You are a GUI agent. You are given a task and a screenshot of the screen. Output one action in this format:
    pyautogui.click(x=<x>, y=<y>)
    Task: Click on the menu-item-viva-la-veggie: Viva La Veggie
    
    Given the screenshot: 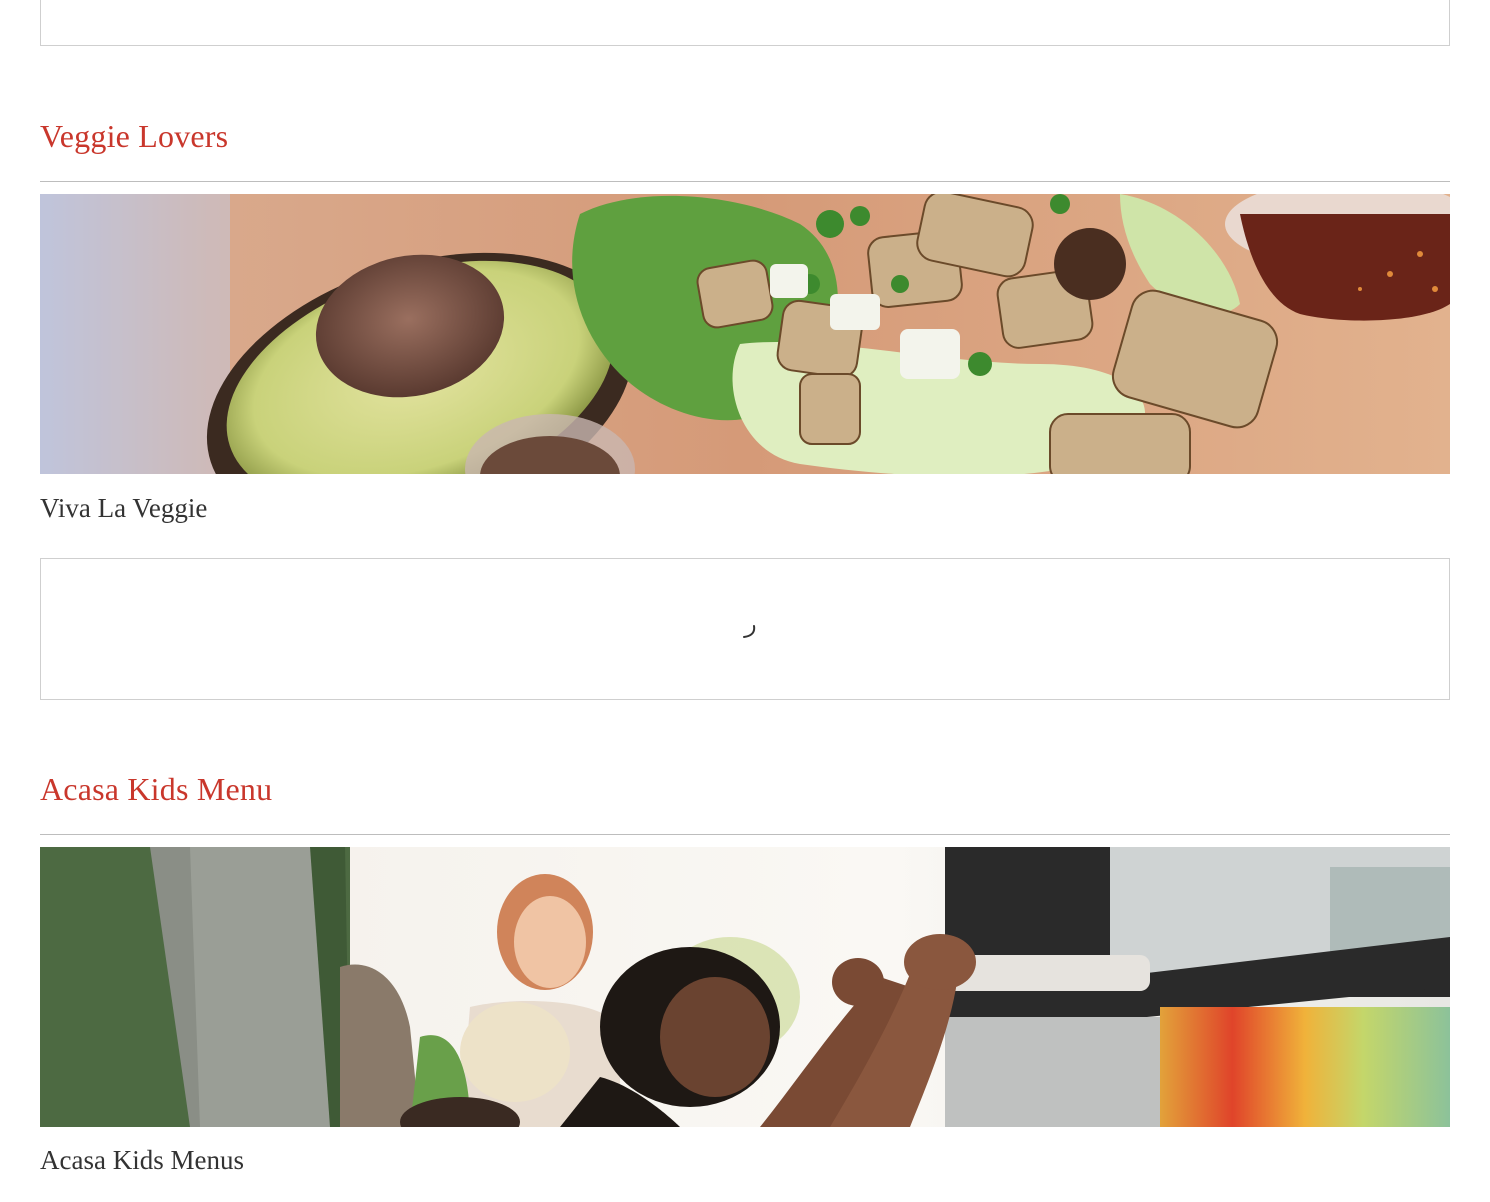 What is the action you would take?
    pyautogui.click(x=123, y=508)
    